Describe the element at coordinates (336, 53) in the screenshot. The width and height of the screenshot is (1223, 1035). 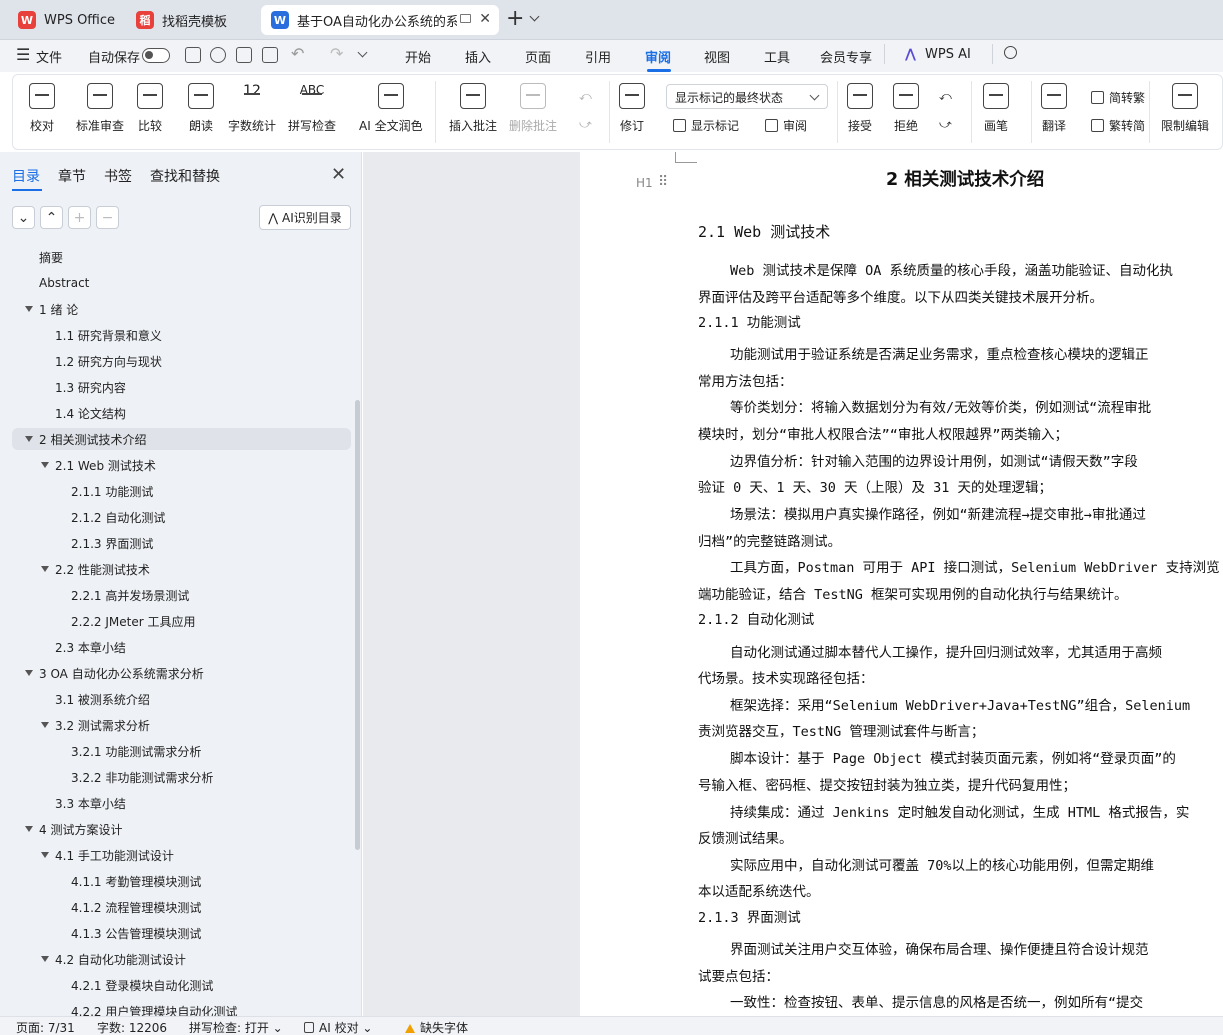
I see `redo-icon: ↷` at that location.